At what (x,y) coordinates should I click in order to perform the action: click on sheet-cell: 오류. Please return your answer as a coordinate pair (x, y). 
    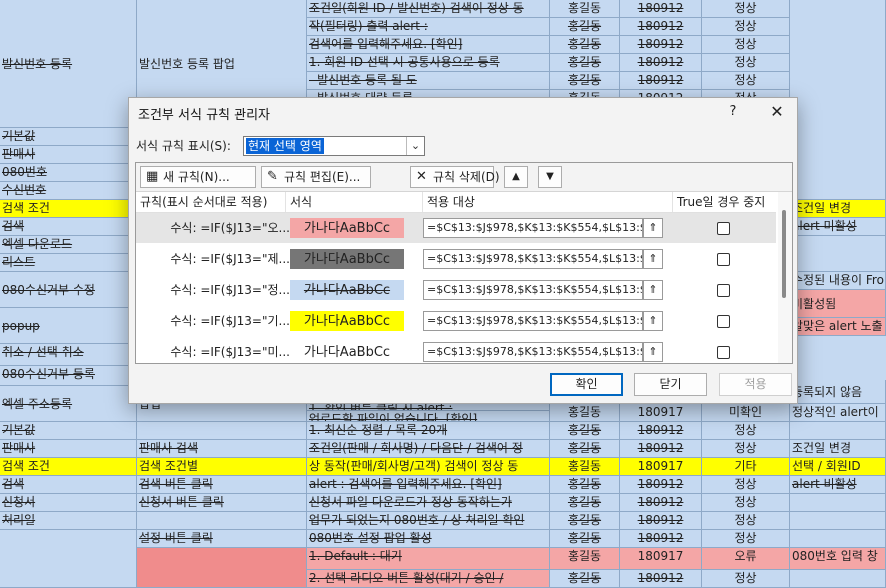
    Looking at the image, I should click on (746, 559).